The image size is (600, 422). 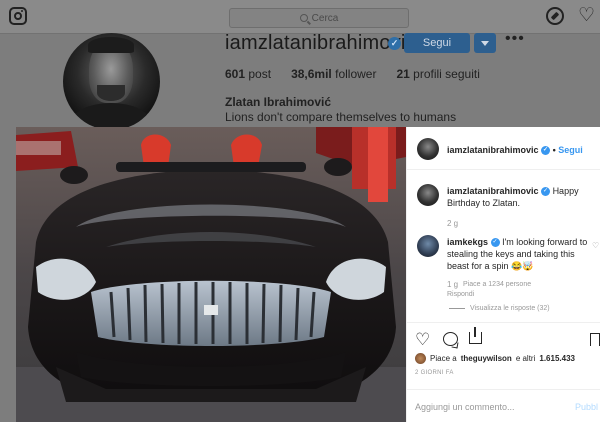 What do you see at coordinates (422, 339) in the screenshot?
I see `like-heart-icon: ♡` at bounding box center [422, 339].